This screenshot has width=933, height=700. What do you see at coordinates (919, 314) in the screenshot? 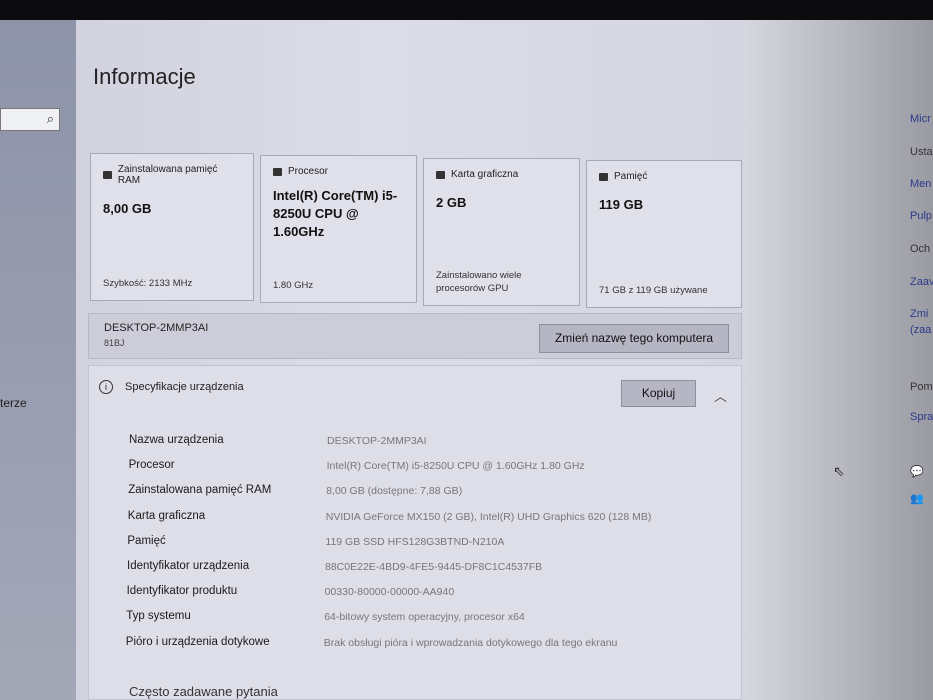
I see `related-link: Zmi` at bounding box center [919, 314].